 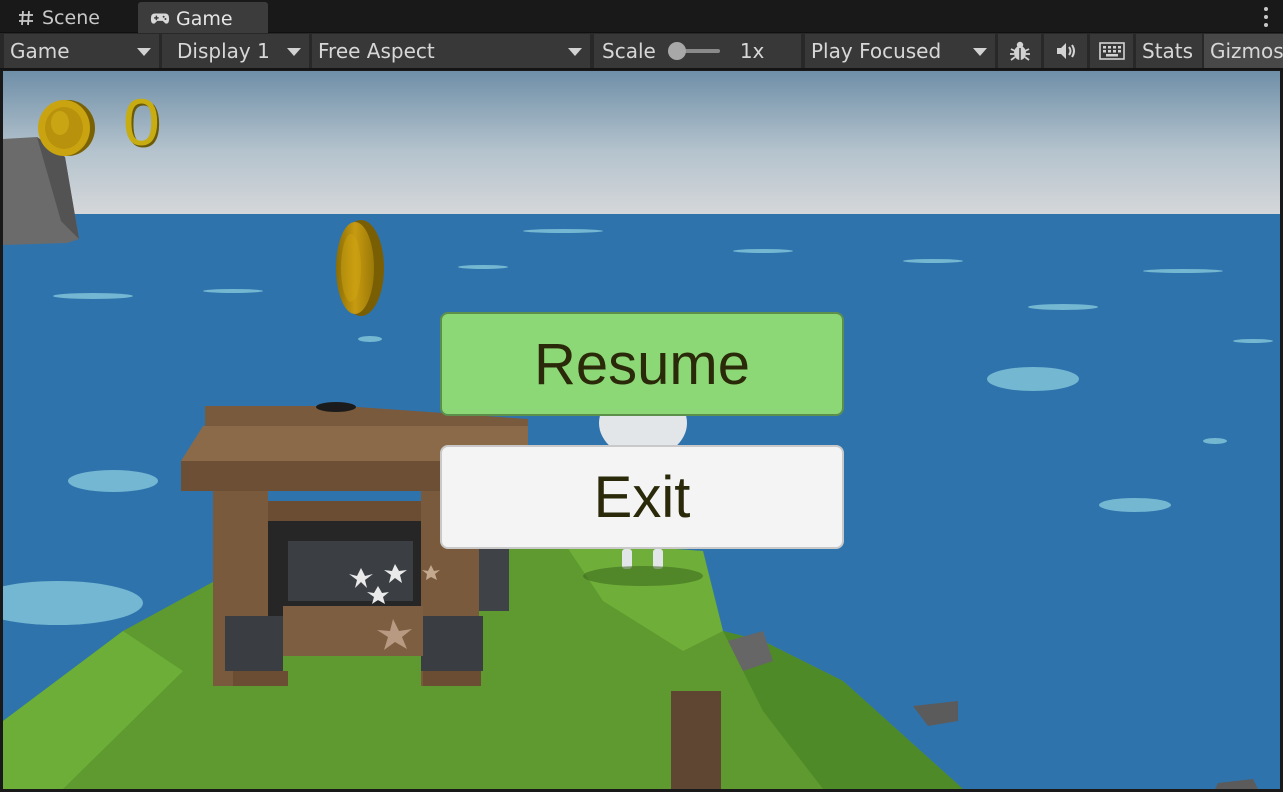 I want to click on coin-icon, so click(x=66, y=128).